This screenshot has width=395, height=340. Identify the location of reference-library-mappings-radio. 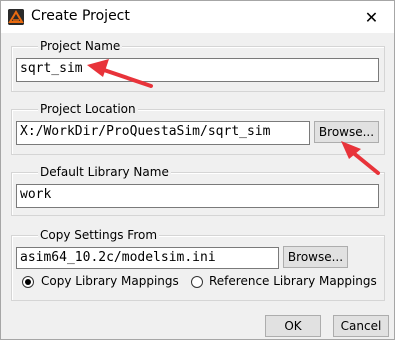
(197, 282).